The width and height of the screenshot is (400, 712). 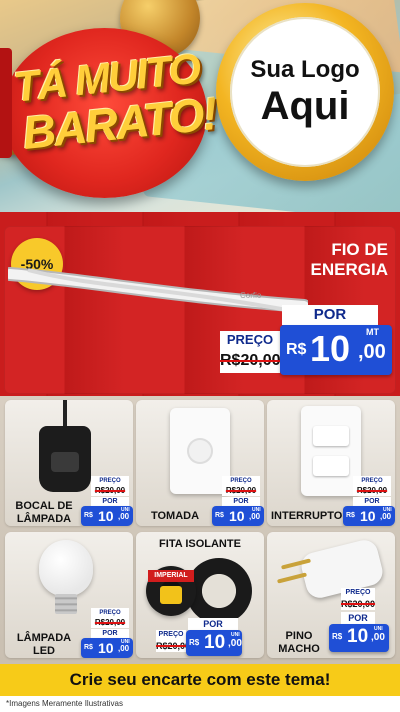 What do you see at coordinates (171, 595) in the screenshot?
I see `tape-label-image` at bounding box center [171, 595].